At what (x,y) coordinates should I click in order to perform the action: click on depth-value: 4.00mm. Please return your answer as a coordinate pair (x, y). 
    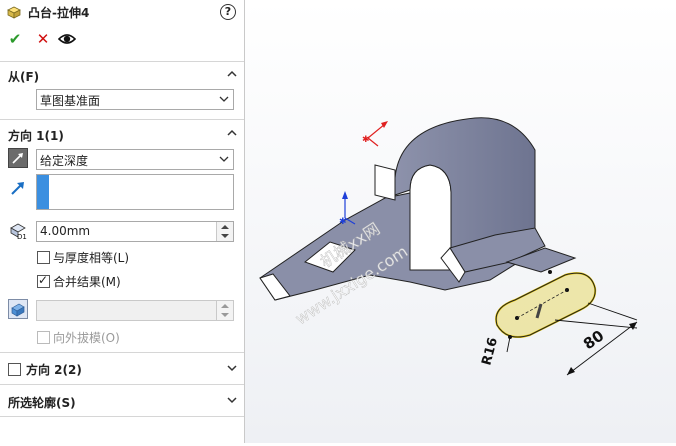
    Looking at the image, I should click on (65, 231).